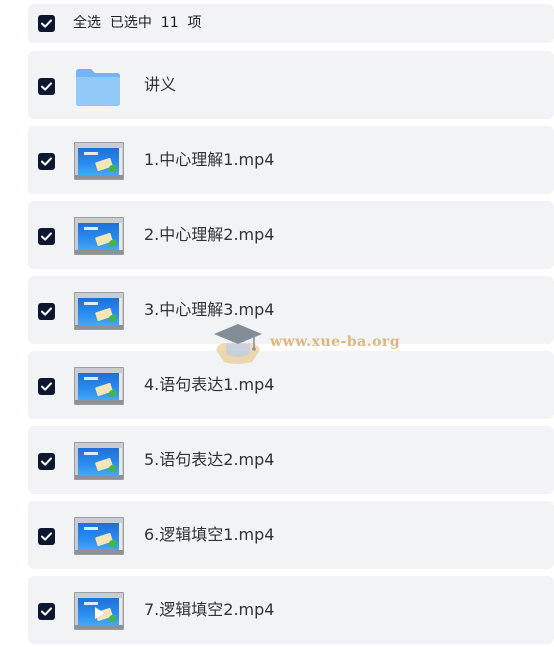  What do you see at coordinates (209, 235) in the screenshot?
I see `file-name: 2.中心理解2.mp4` at bounding box center [209, 235].